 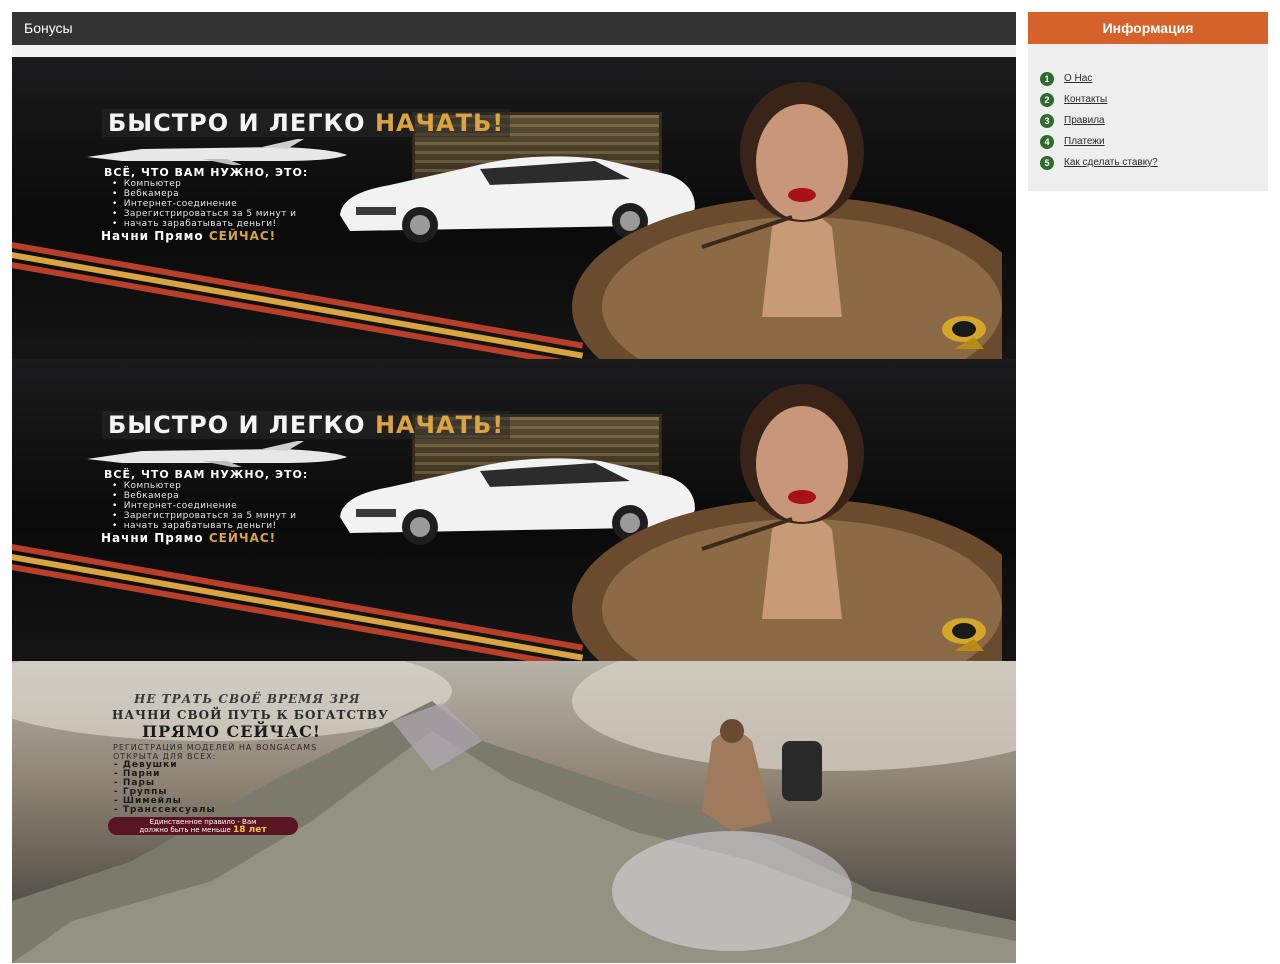 I want to click on header-divider, so click(x=514, y=51).